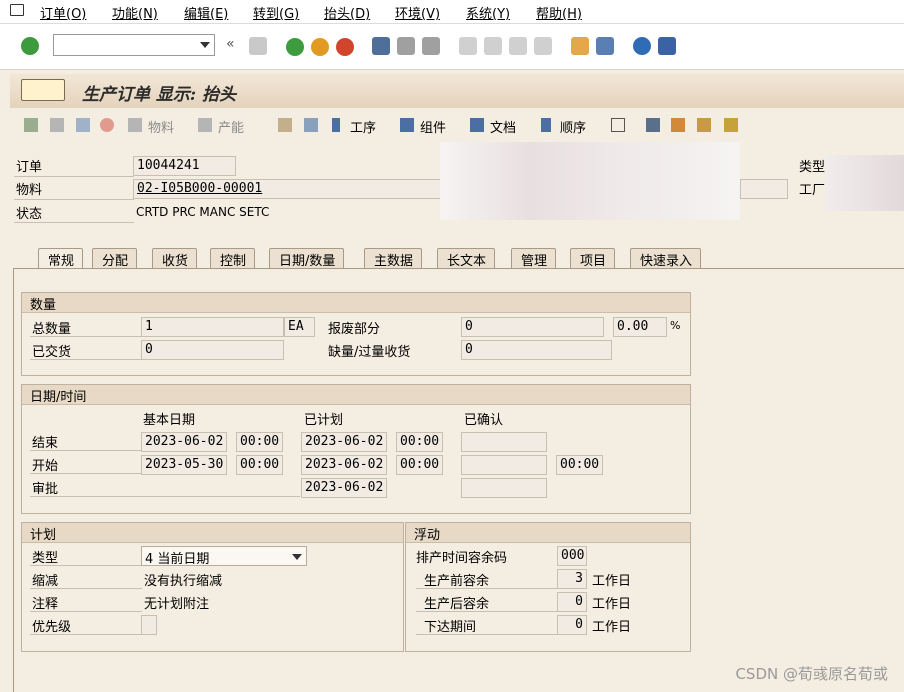  I want to click on release-scheduled-date-field: 2023-06-02, so click(344, 488).